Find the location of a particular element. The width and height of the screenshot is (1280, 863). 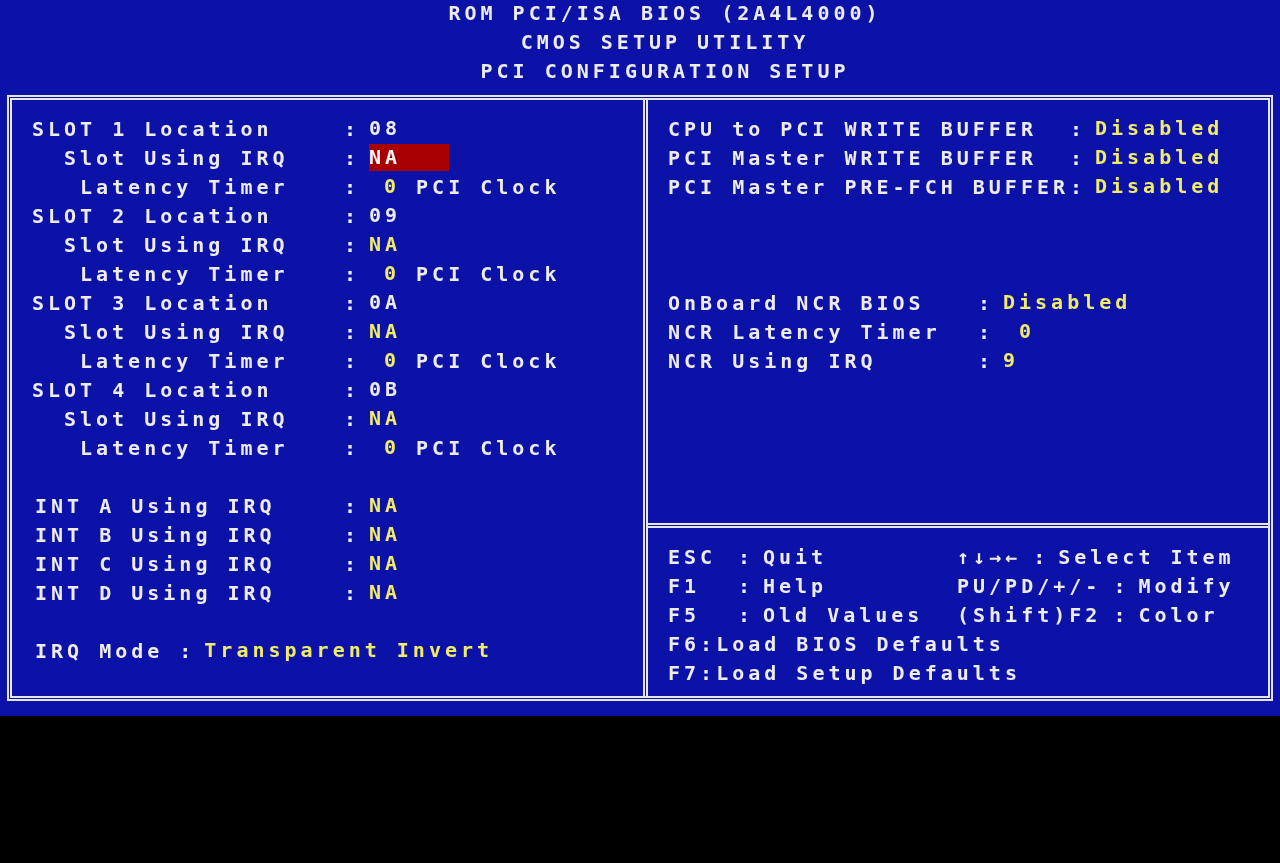

setting-label: PCI Master PRE-FCH BUFFER is located at coordinates (869, 187).